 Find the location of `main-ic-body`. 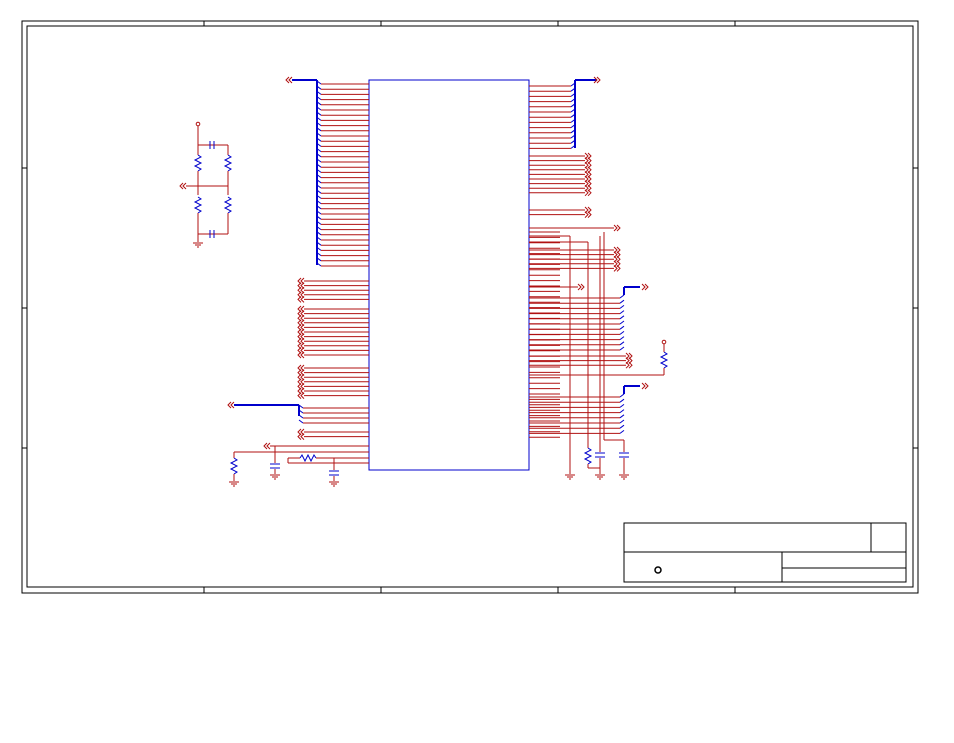

main-ic-body is located at coordinates (449, 275).